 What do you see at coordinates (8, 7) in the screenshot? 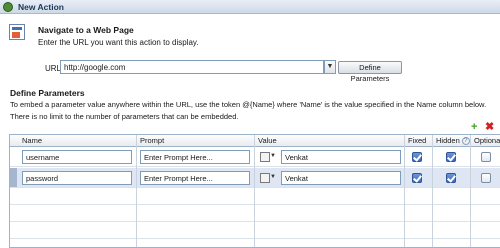
I see `gear-icon` at bounding box center [8, 7].